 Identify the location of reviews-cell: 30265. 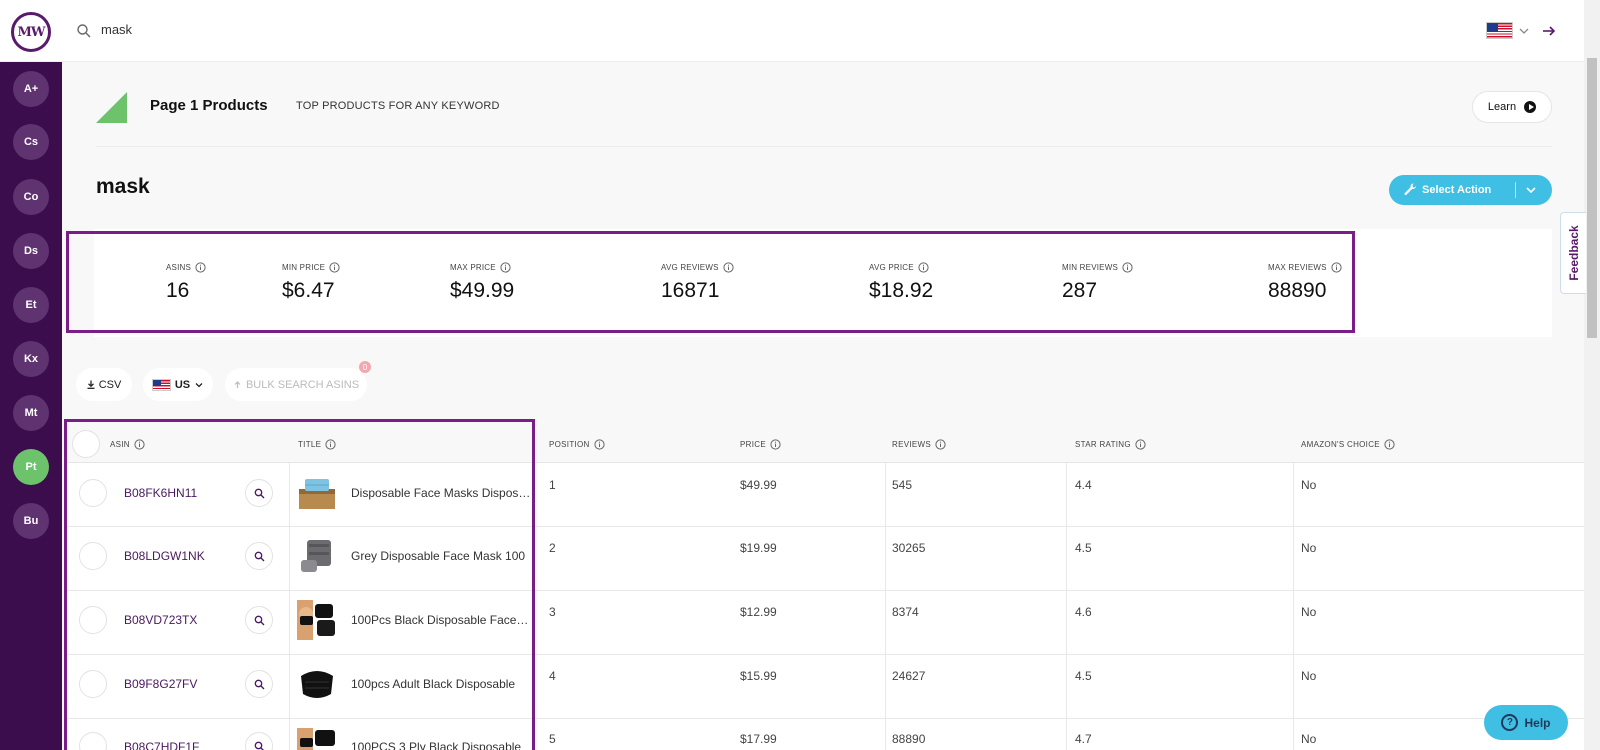
(909, 548).